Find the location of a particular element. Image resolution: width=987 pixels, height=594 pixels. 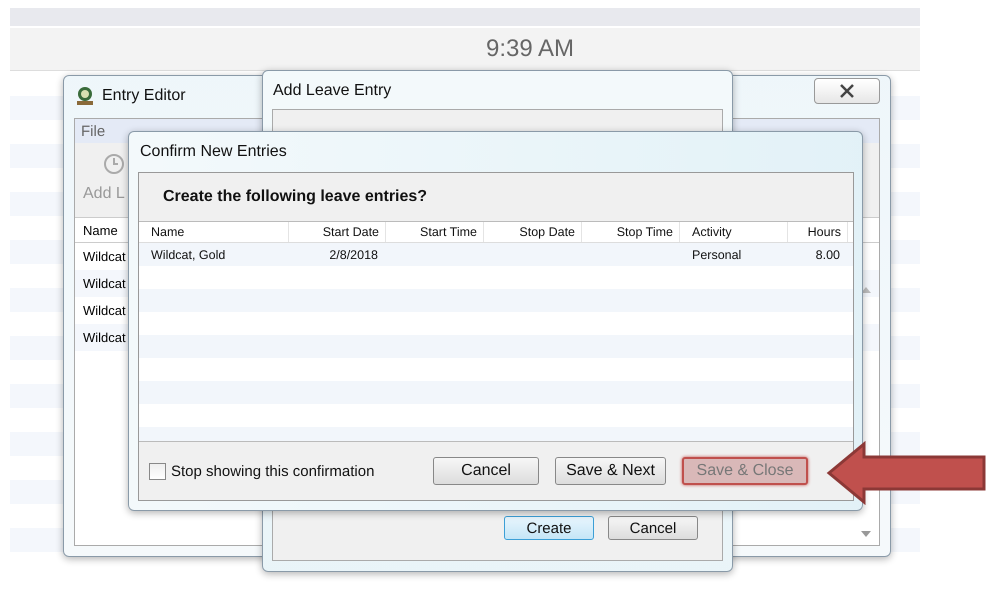

column-header: Stop Time is located at coordinates (631, 232).